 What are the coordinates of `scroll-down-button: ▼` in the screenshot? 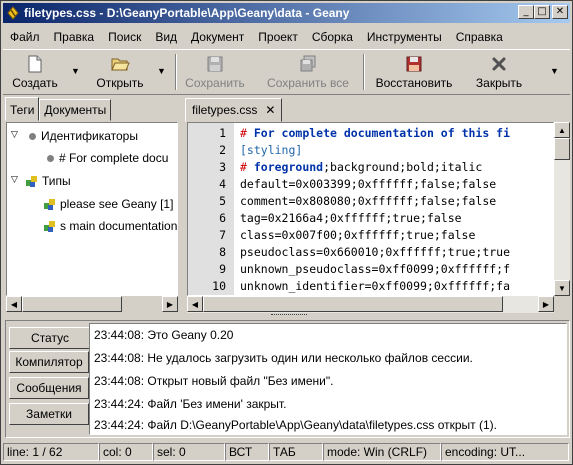 It's located at (562, 288).